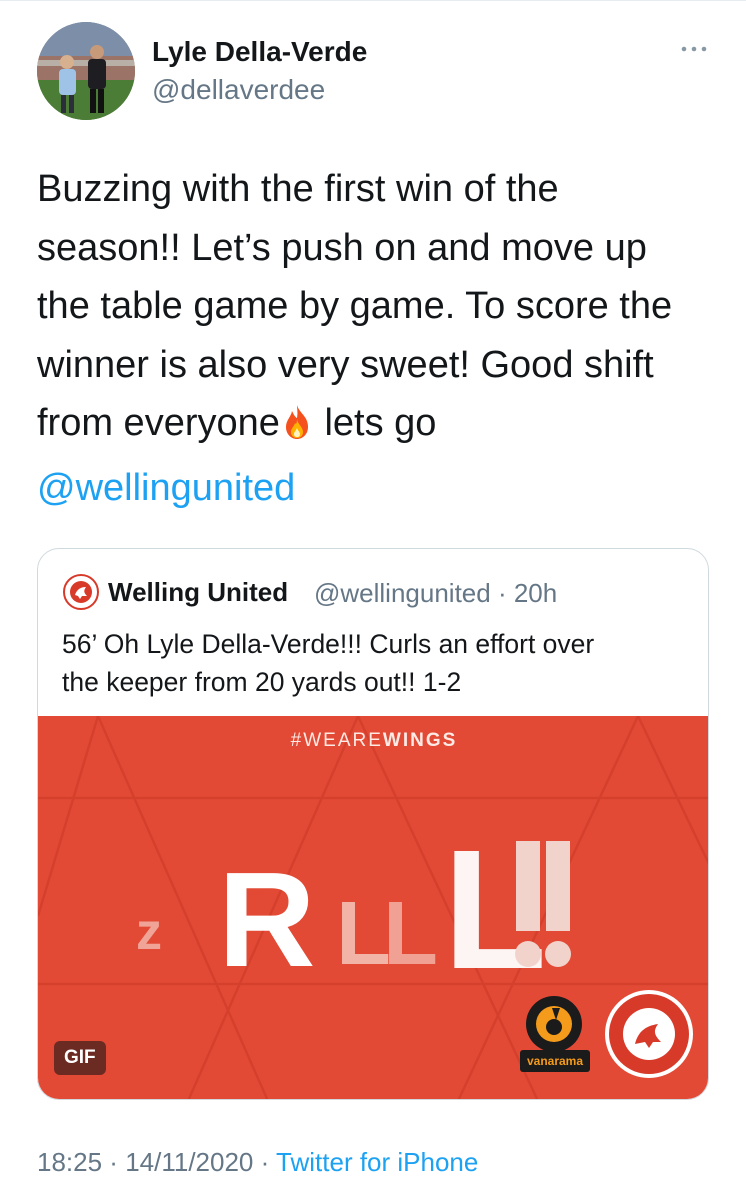 The width and height of the screenshot is (746, 1200). Describe the element at coordinates (342, 247) in the screenshot. I see `tweet-line: season!! Let’s push on and move up` at that location.